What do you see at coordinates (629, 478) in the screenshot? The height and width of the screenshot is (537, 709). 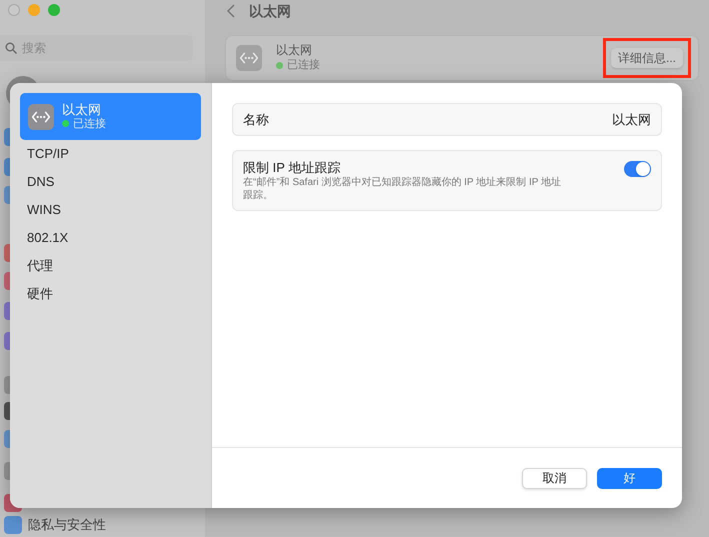 I see `ok-button: 好` at bounding box center [629, 478].